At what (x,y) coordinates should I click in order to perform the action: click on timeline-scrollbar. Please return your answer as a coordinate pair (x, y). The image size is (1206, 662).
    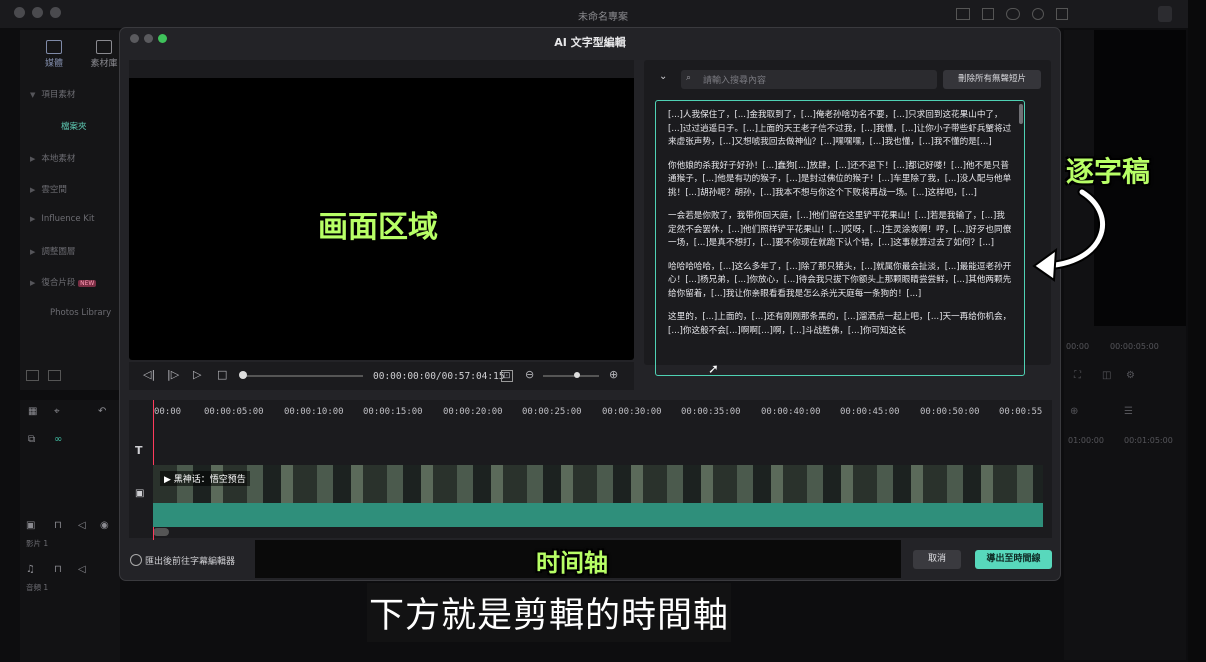
    Looking at the image, I should click on (161, 532).